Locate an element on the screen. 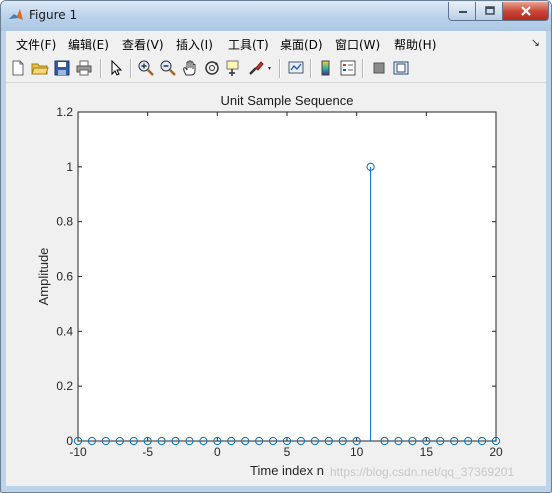  menu-insert: 插入(I) is located at coordinates (194, 44).